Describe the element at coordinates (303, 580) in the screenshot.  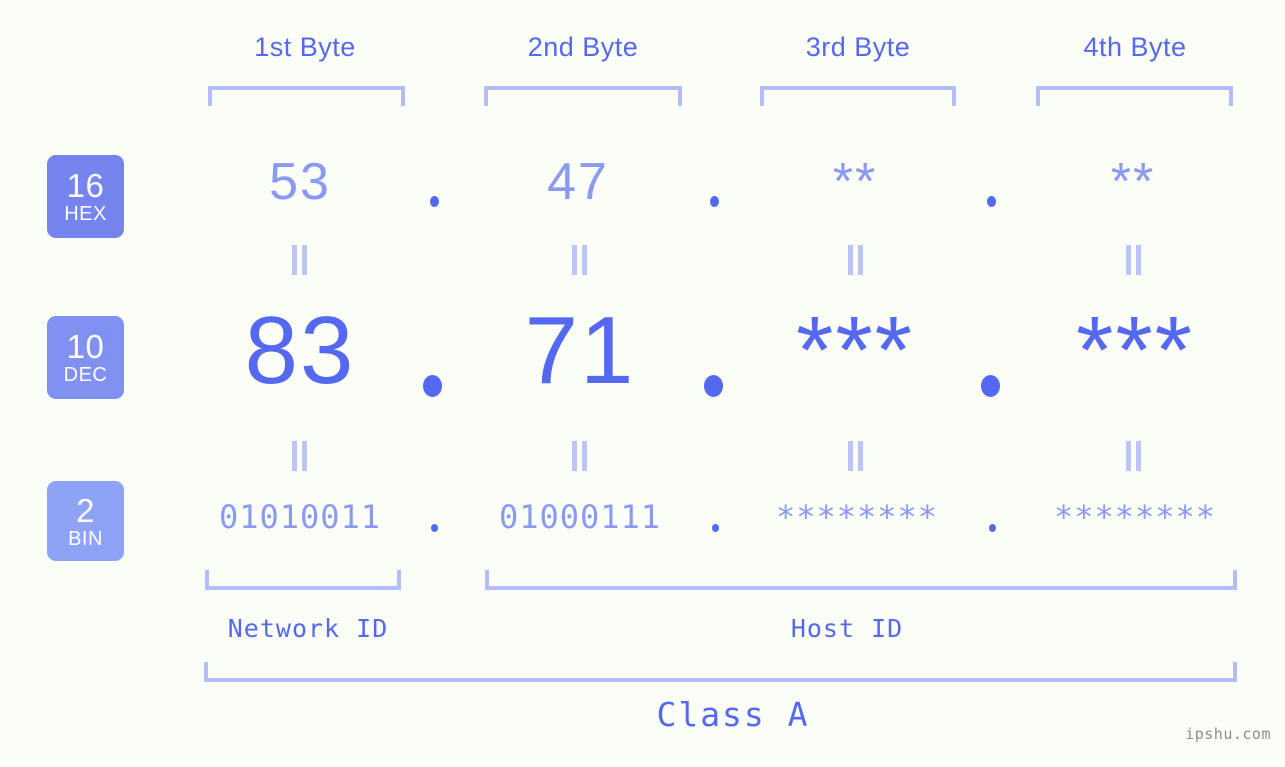
I see `network-id-bracket` at that location.